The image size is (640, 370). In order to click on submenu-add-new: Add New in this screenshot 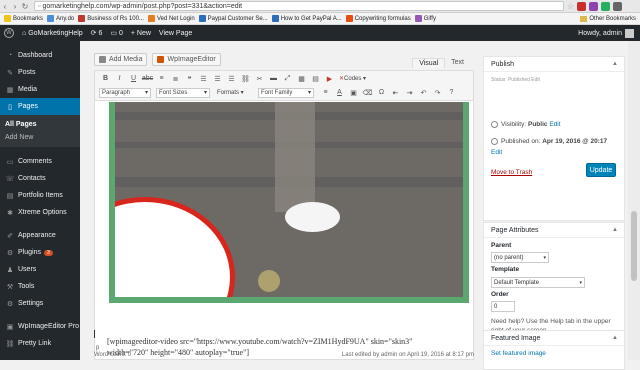, I will do `click(40, 137)`.